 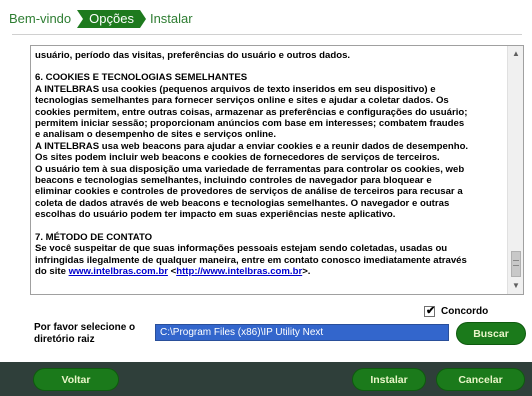 What do you see at coordinates (111, 19) in the screenshot?
I see `step-options-active: Opções` at bounding box center [111, 19].